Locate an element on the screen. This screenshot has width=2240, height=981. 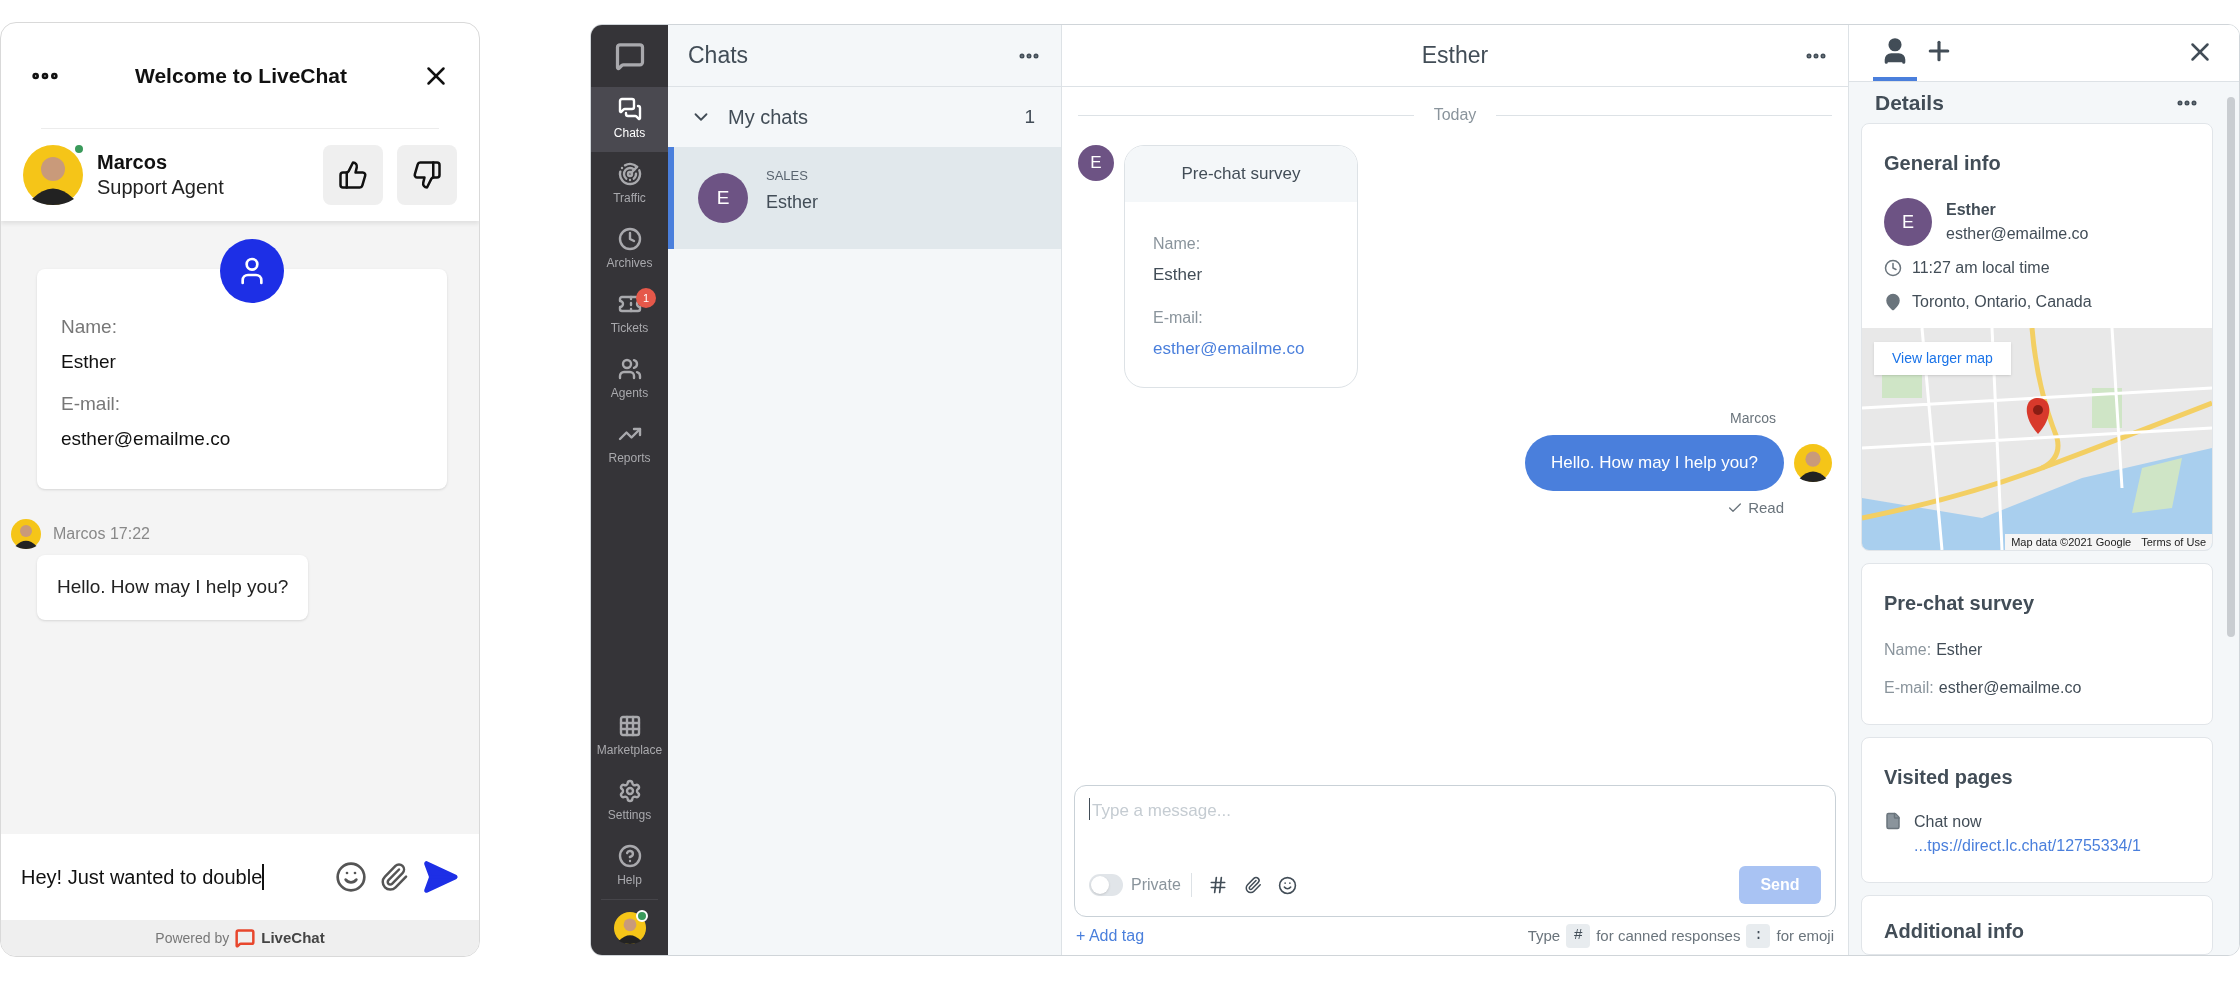
nav-item: Tickets 1 is located at coordinates (629, 314).